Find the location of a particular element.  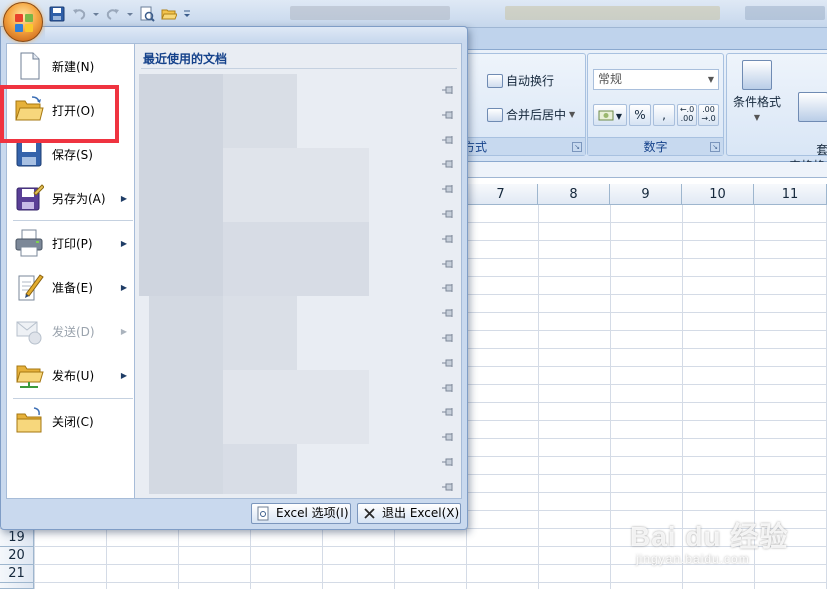

undo-icon is located at coordinates (79, 14).